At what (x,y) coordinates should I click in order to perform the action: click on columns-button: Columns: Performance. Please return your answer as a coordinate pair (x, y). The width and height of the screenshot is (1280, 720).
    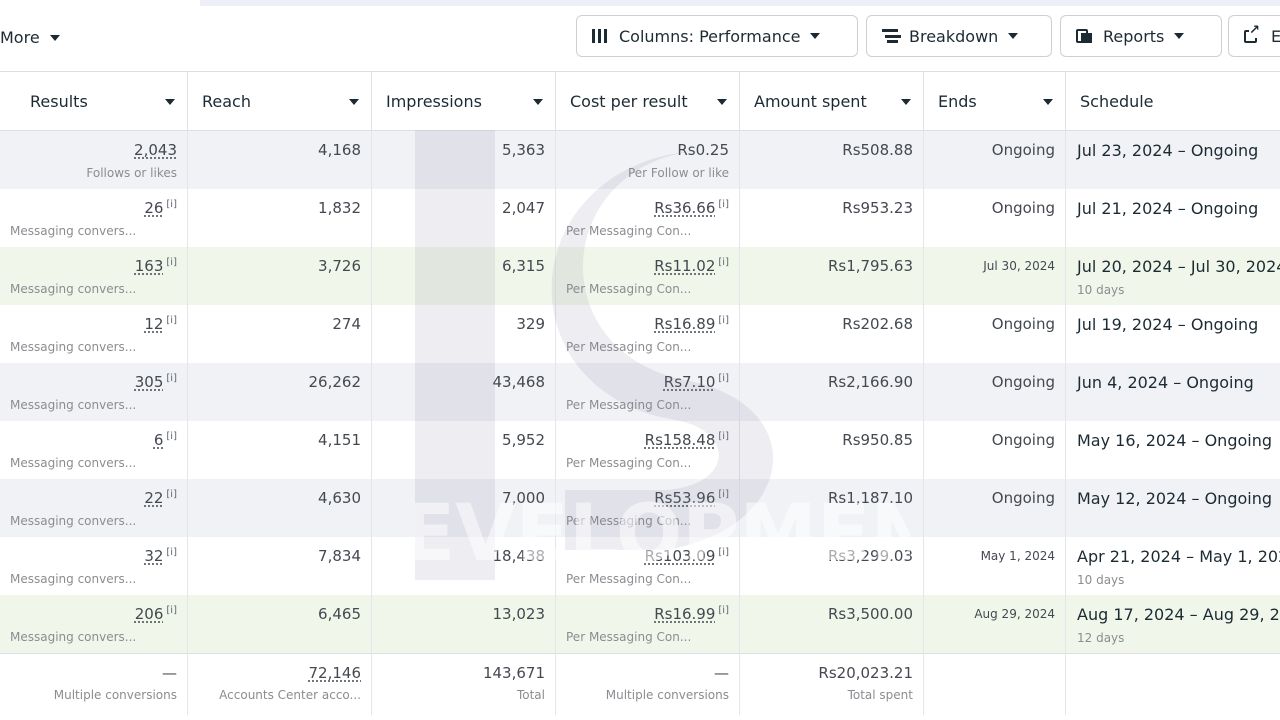
    Looking at the image, I should click on (717, 36).